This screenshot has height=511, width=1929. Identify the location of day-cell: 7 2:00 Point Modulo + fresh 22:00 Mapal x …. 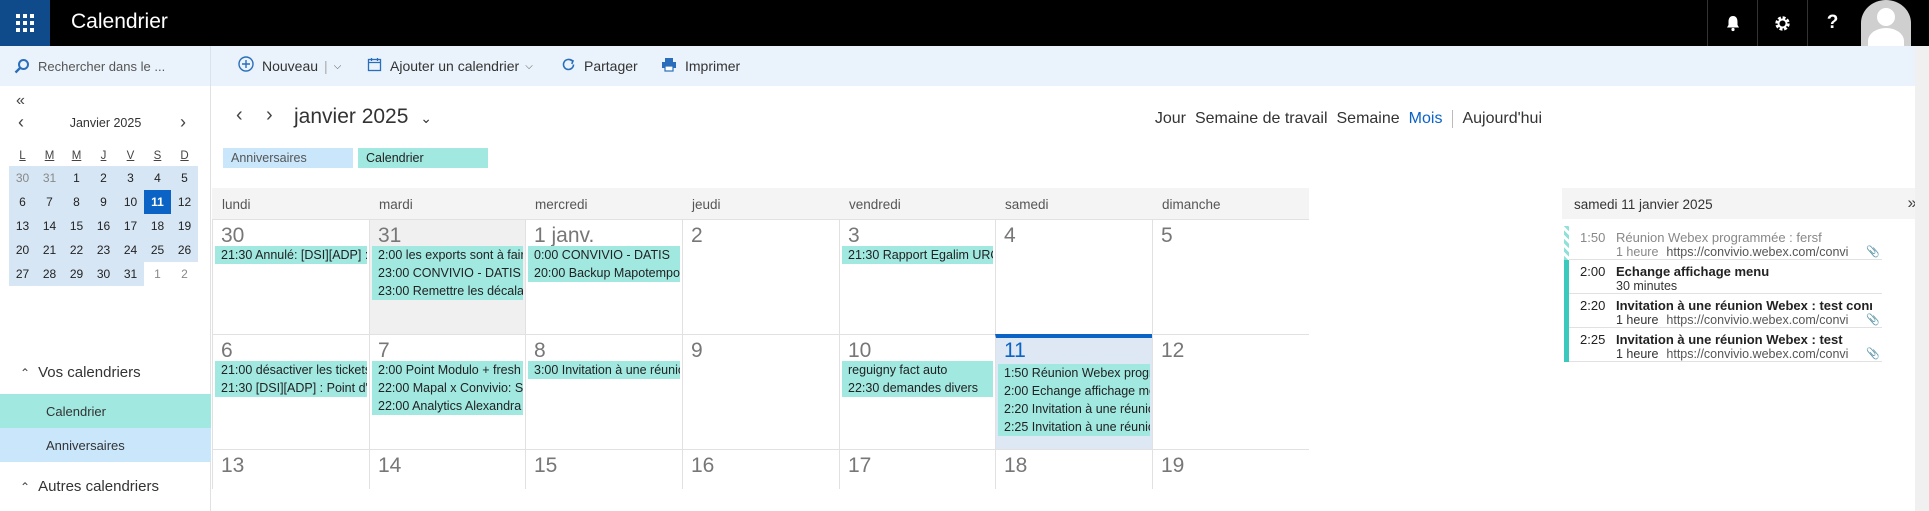
(447, 391).